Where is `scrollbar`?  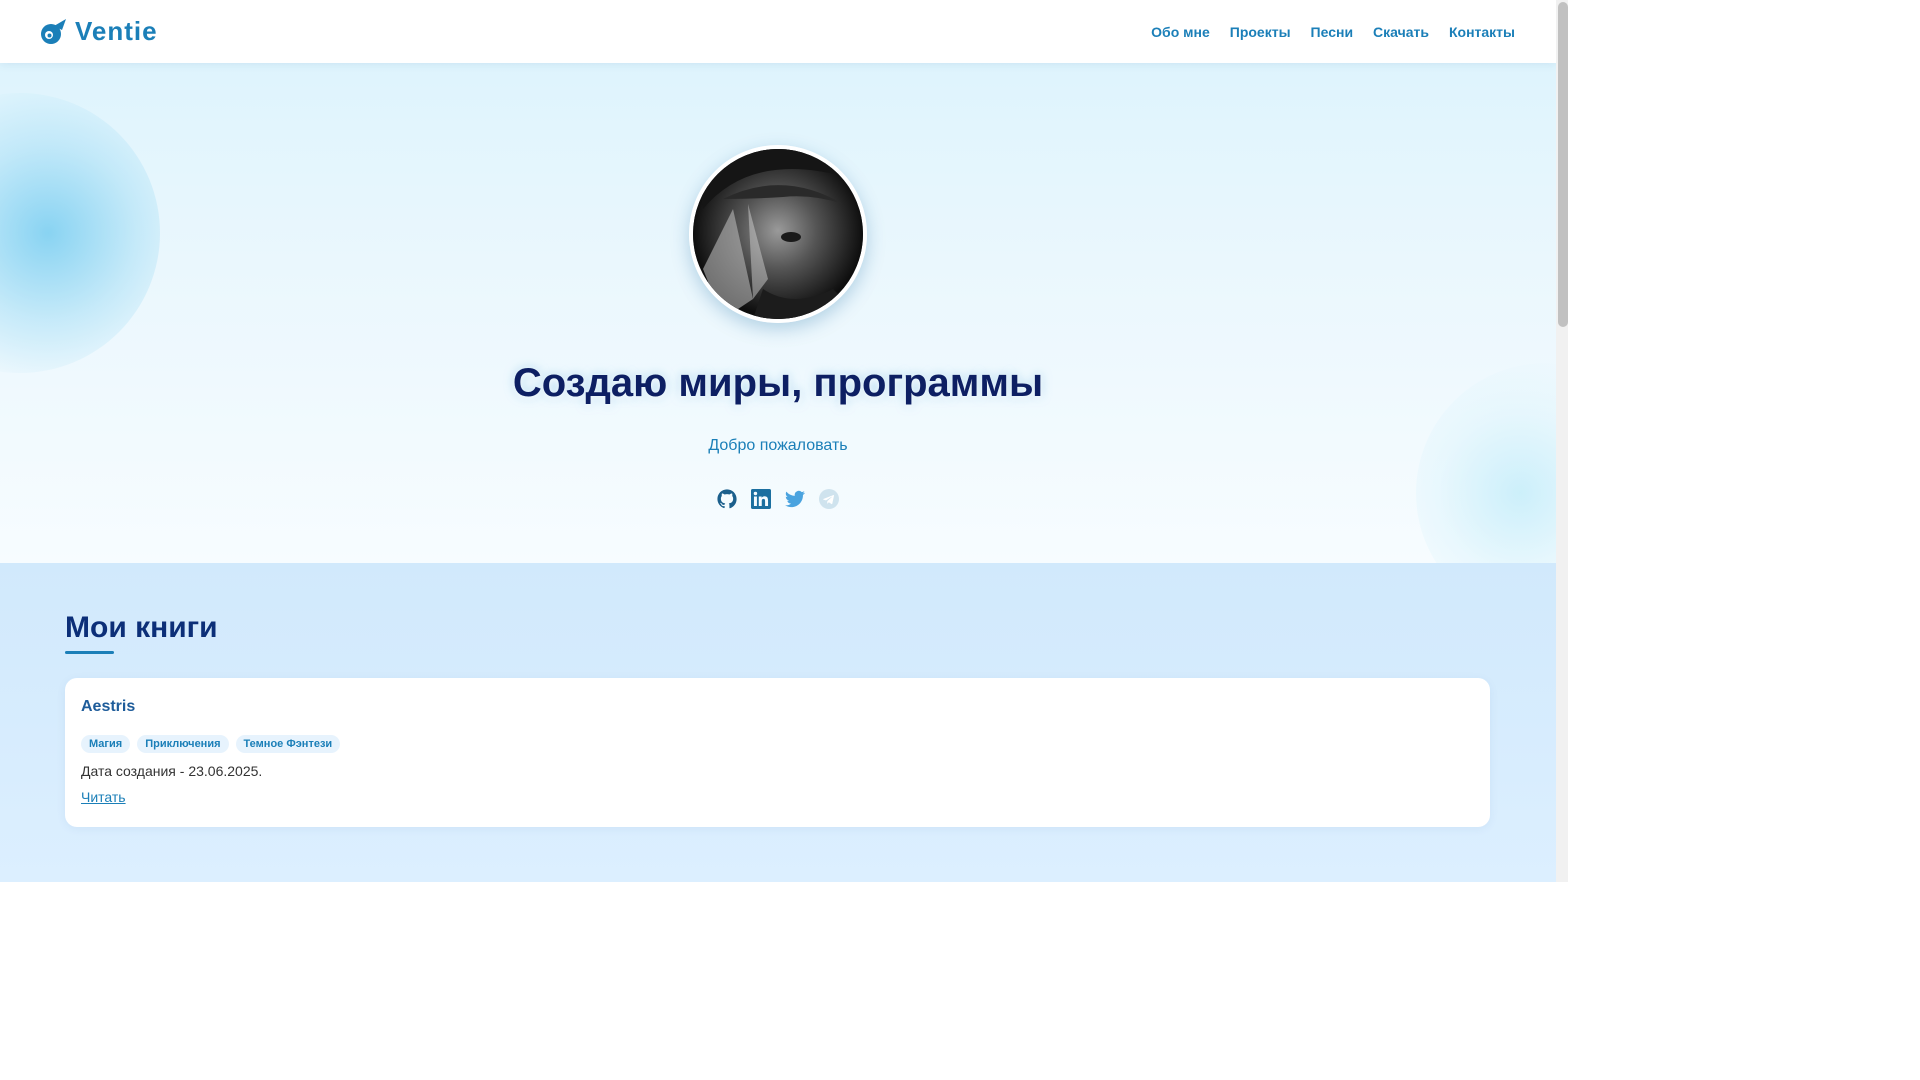
scrollbar is located at coordinates (1562, 441).